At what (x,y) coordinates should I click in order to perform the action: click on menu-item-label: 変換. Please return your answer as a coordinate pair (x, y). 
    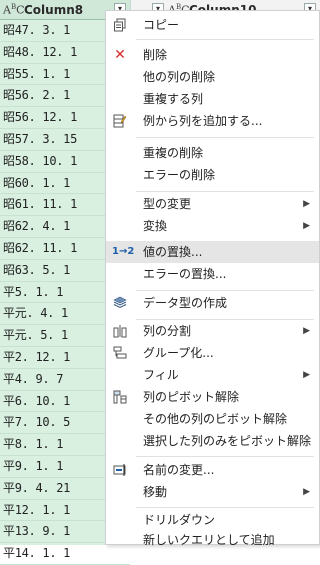
    Looking at the image, I should click on (155, 226).